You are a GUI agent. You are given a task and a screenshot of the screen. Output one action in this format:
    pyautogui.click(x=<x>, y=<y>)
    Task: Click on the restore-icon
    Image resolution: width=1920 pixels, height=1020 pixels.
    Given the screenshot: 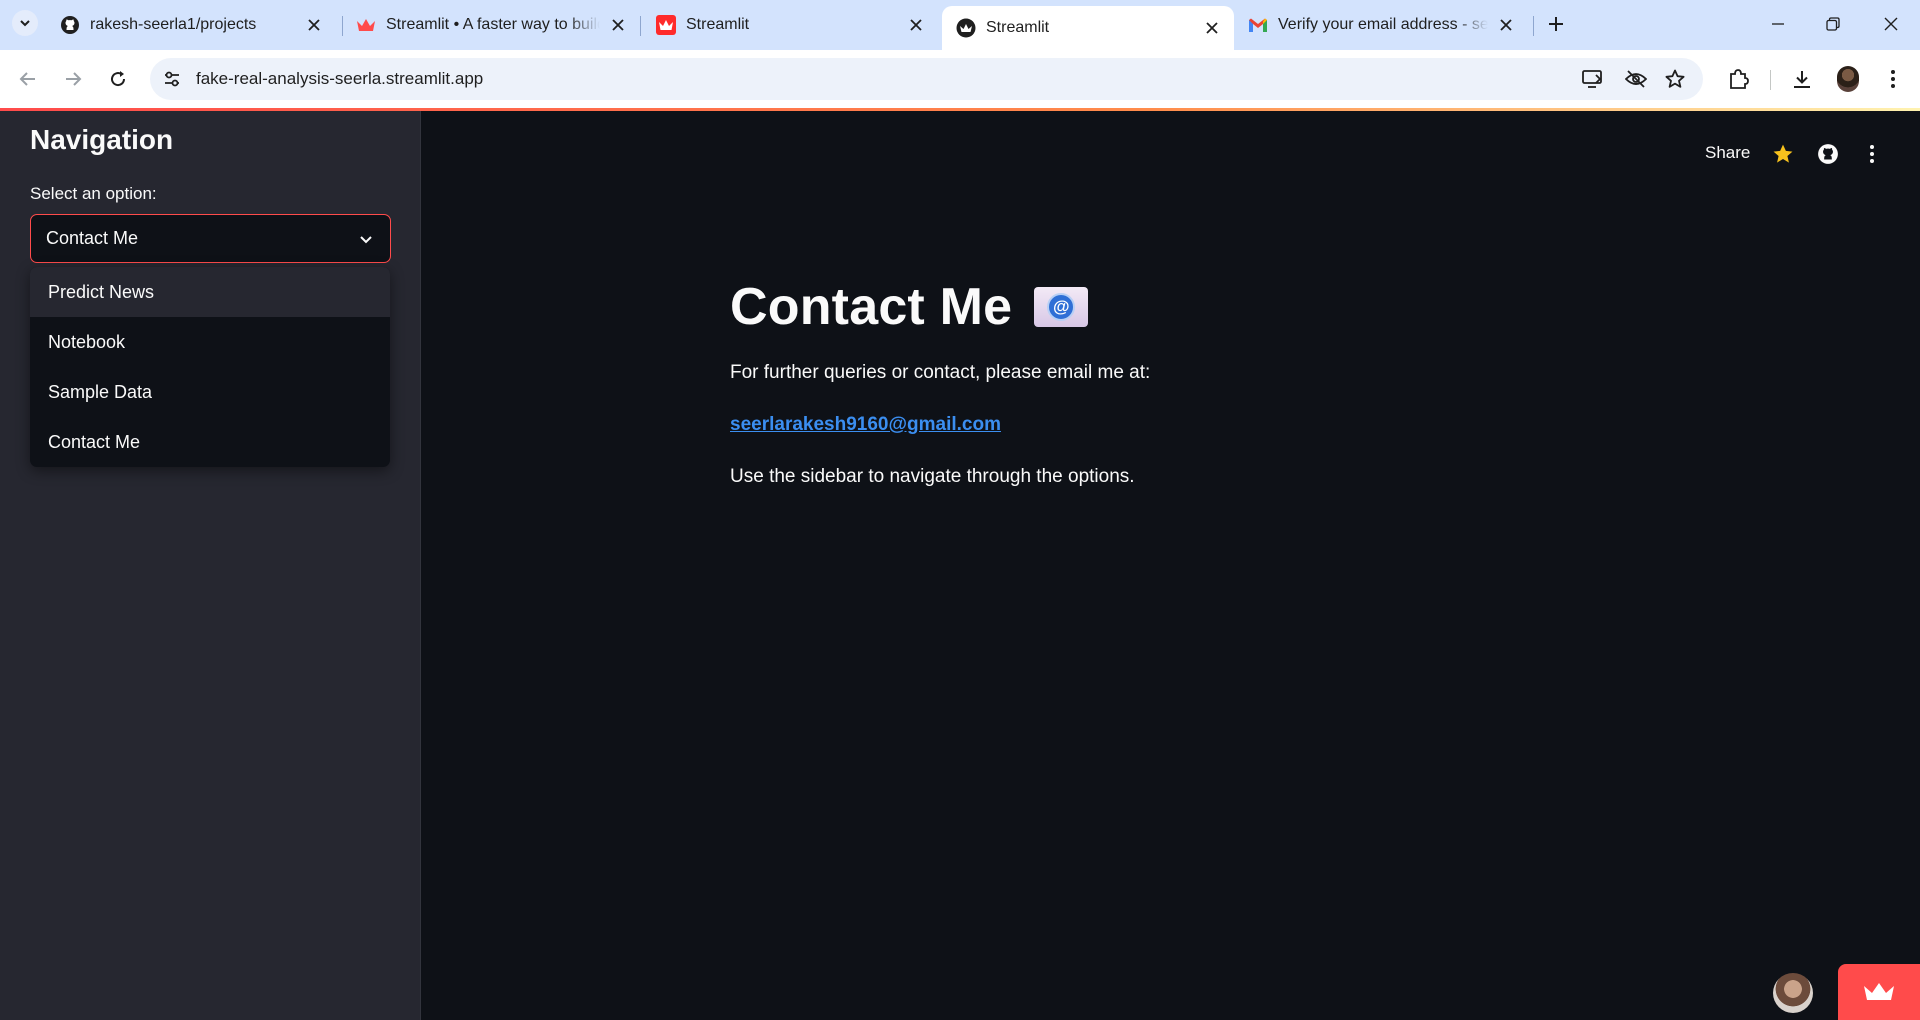 What is the action you would take?
    pyautogui.click(x=1833, y=24)
    